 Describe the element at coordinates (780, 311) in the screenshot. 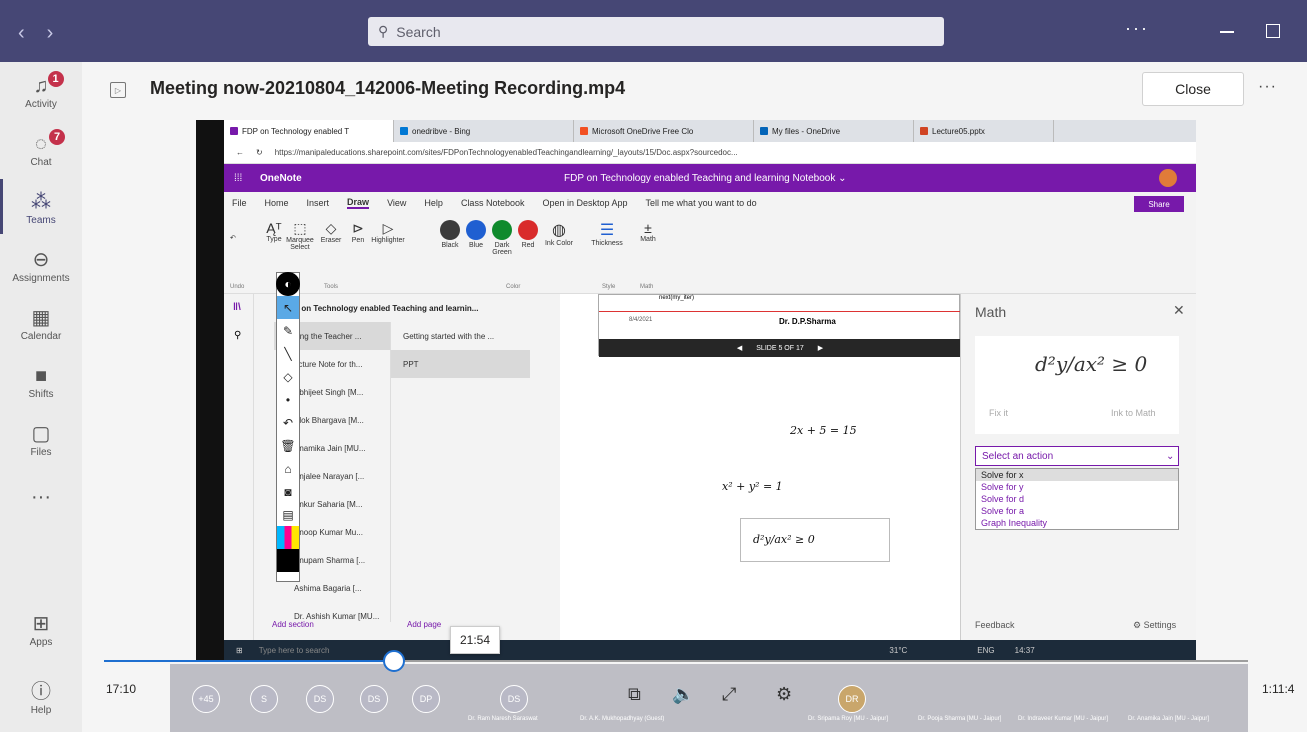

I see `slide-divider` at that location.